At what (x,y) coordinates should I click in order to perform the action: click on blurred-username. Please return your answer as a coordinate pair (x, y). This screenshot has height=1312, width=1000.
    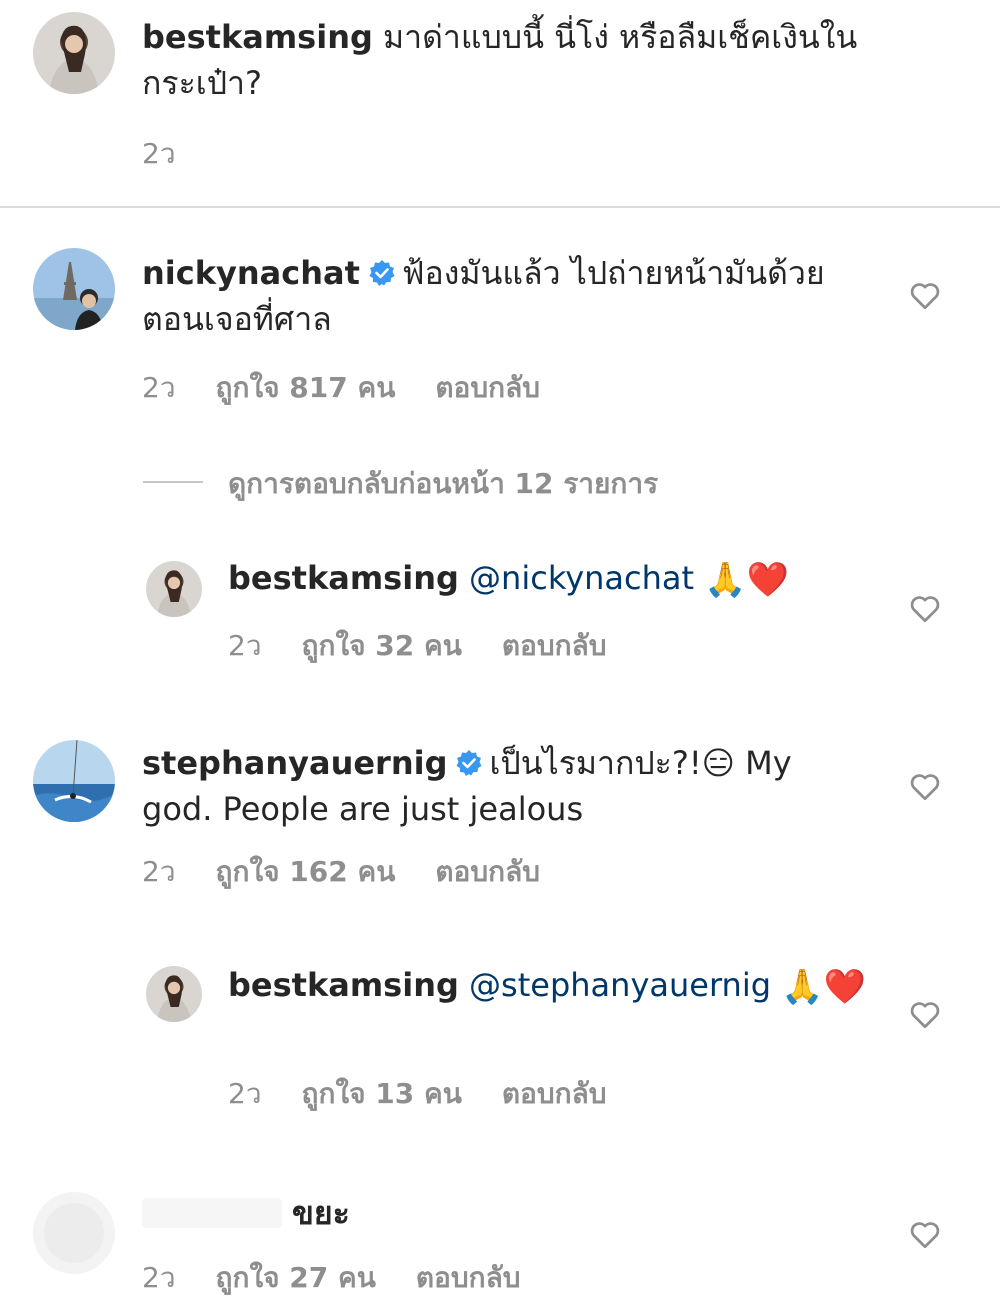
    Looking at the image, I should click on (212, 1213).